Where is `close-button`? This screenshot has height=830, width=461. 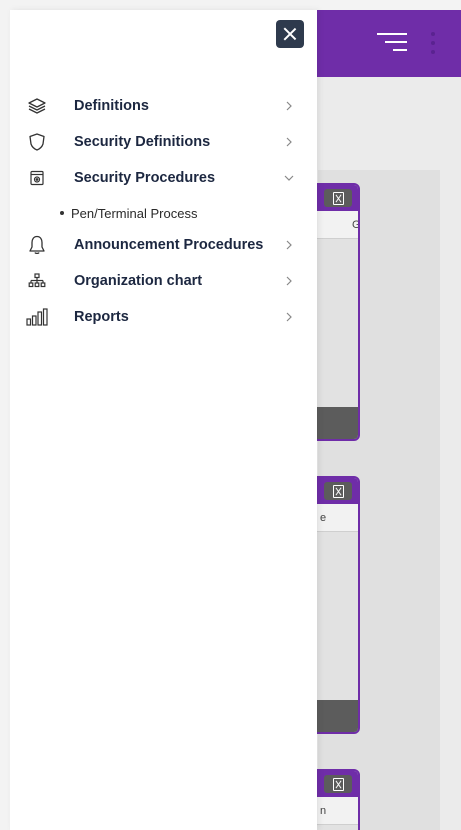 close-button is located at coordinates (290, 34).